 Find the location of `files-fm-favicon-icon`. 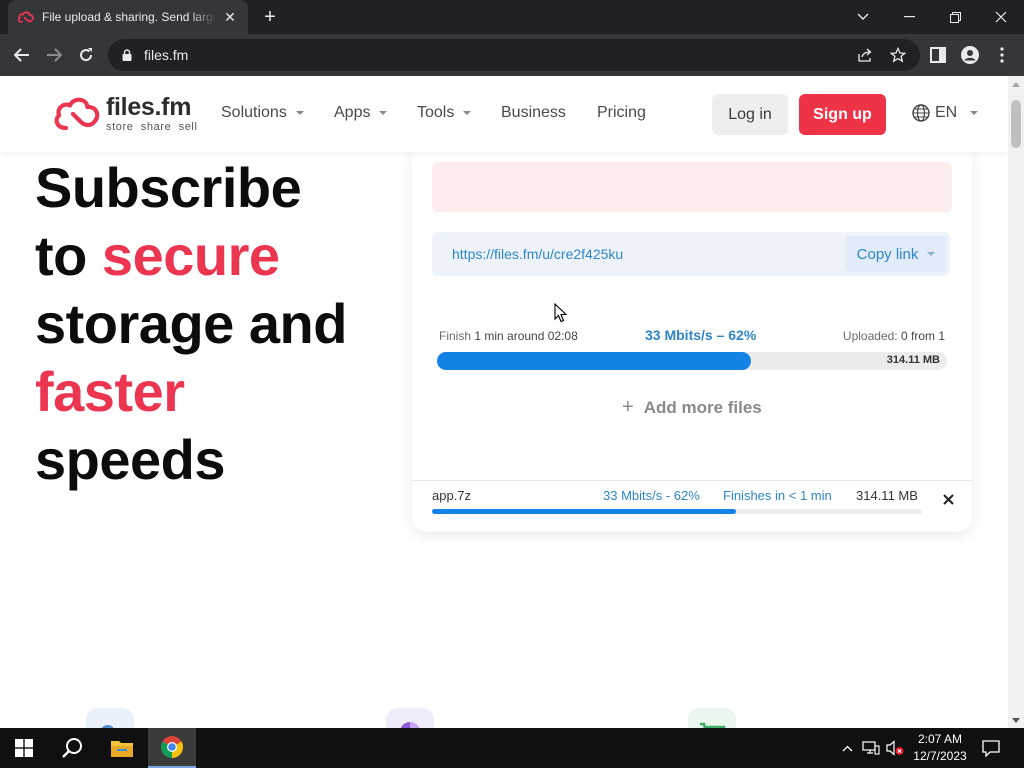

files-fm-favicon-icon is located at coordinates (26, 17).